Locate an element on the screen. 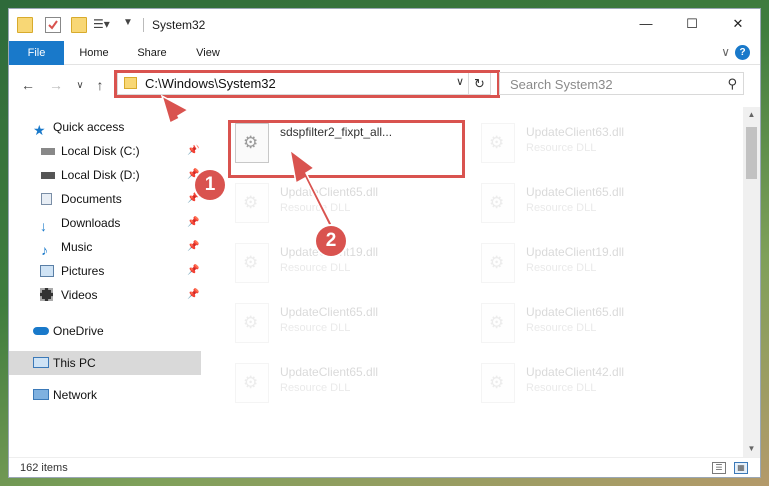 The height and width of the screenshot is (486, 769). step-marker-2: 2 is located at coordinates (331, 241).